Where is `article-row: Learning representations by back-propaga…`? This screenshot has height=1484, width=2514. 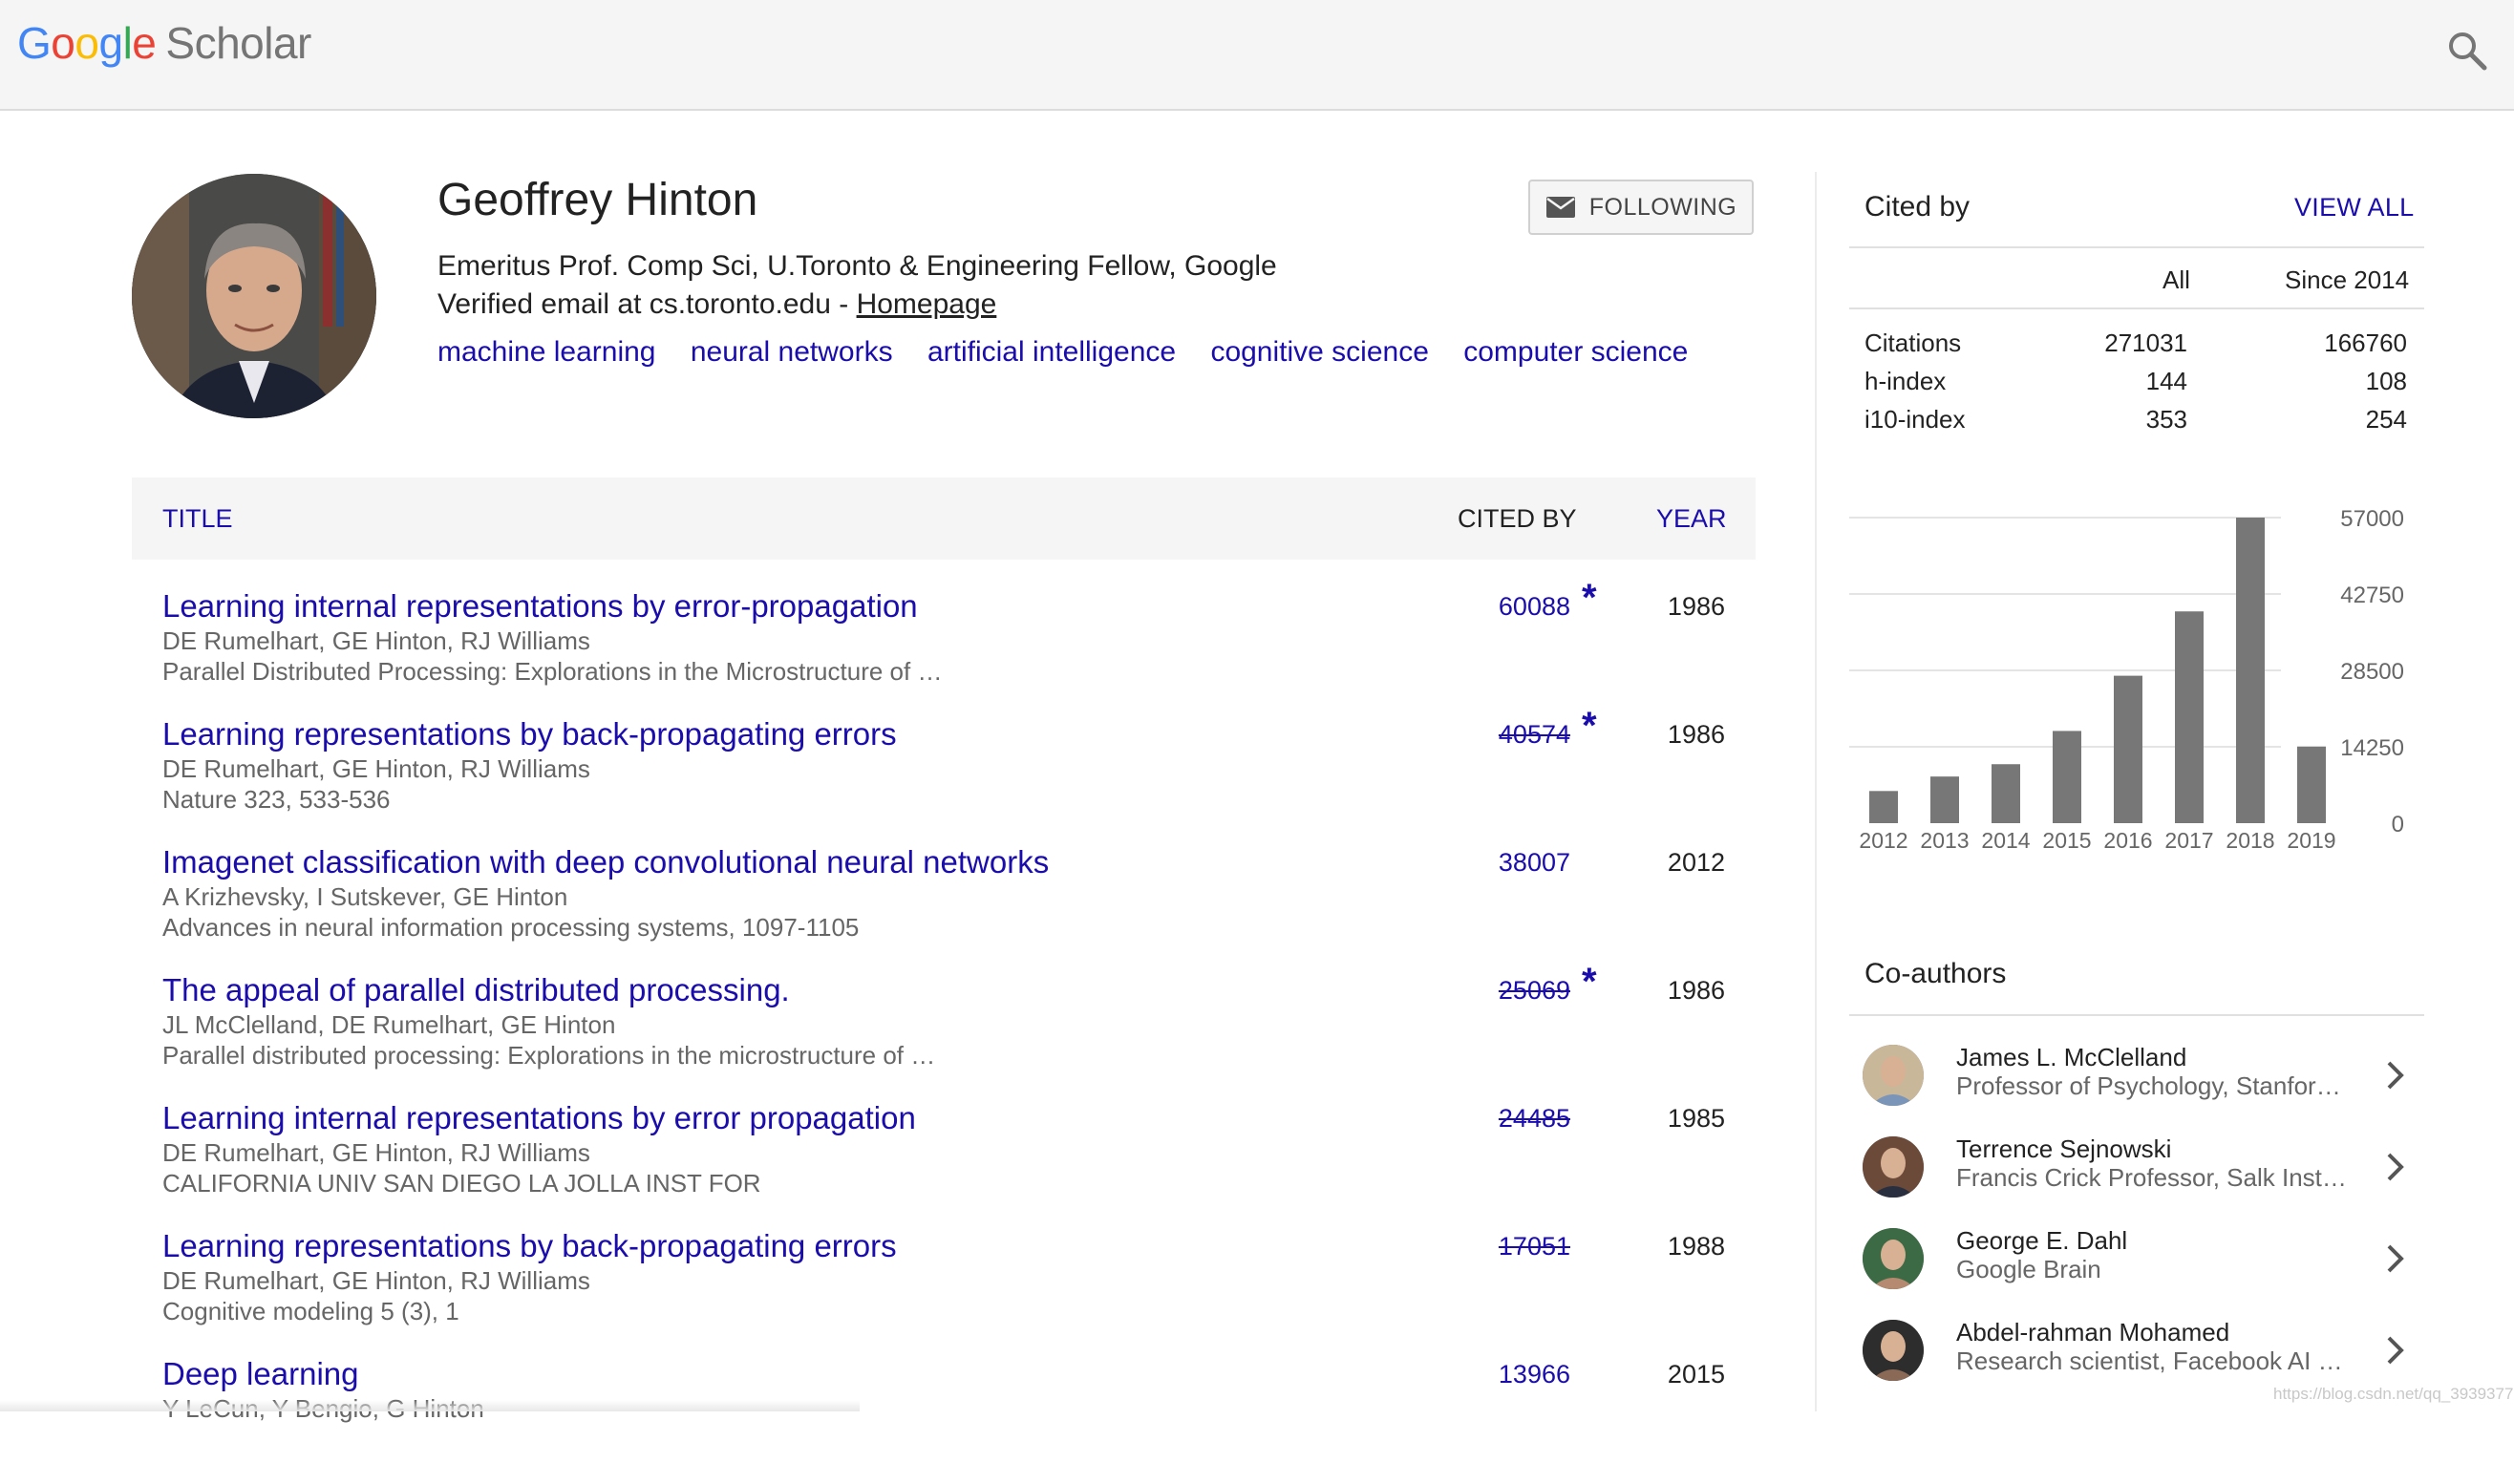 article-row: Learning representations by back-propaga… is located at coordinates (944, 1292).